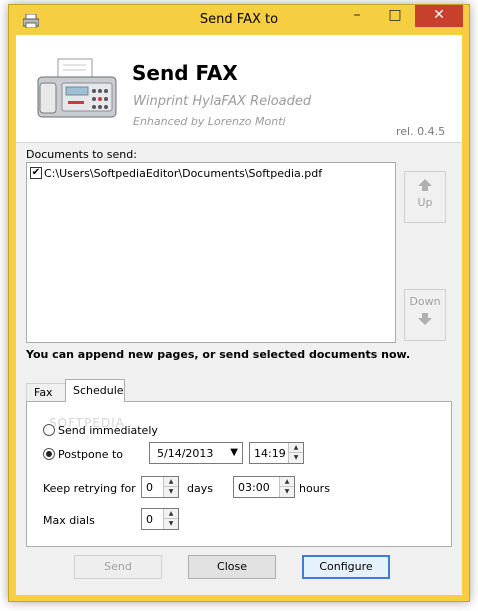  Describe the element at coordinates (36, 173) in the screenshot. I see `document-checkbox: ✔` at that location.